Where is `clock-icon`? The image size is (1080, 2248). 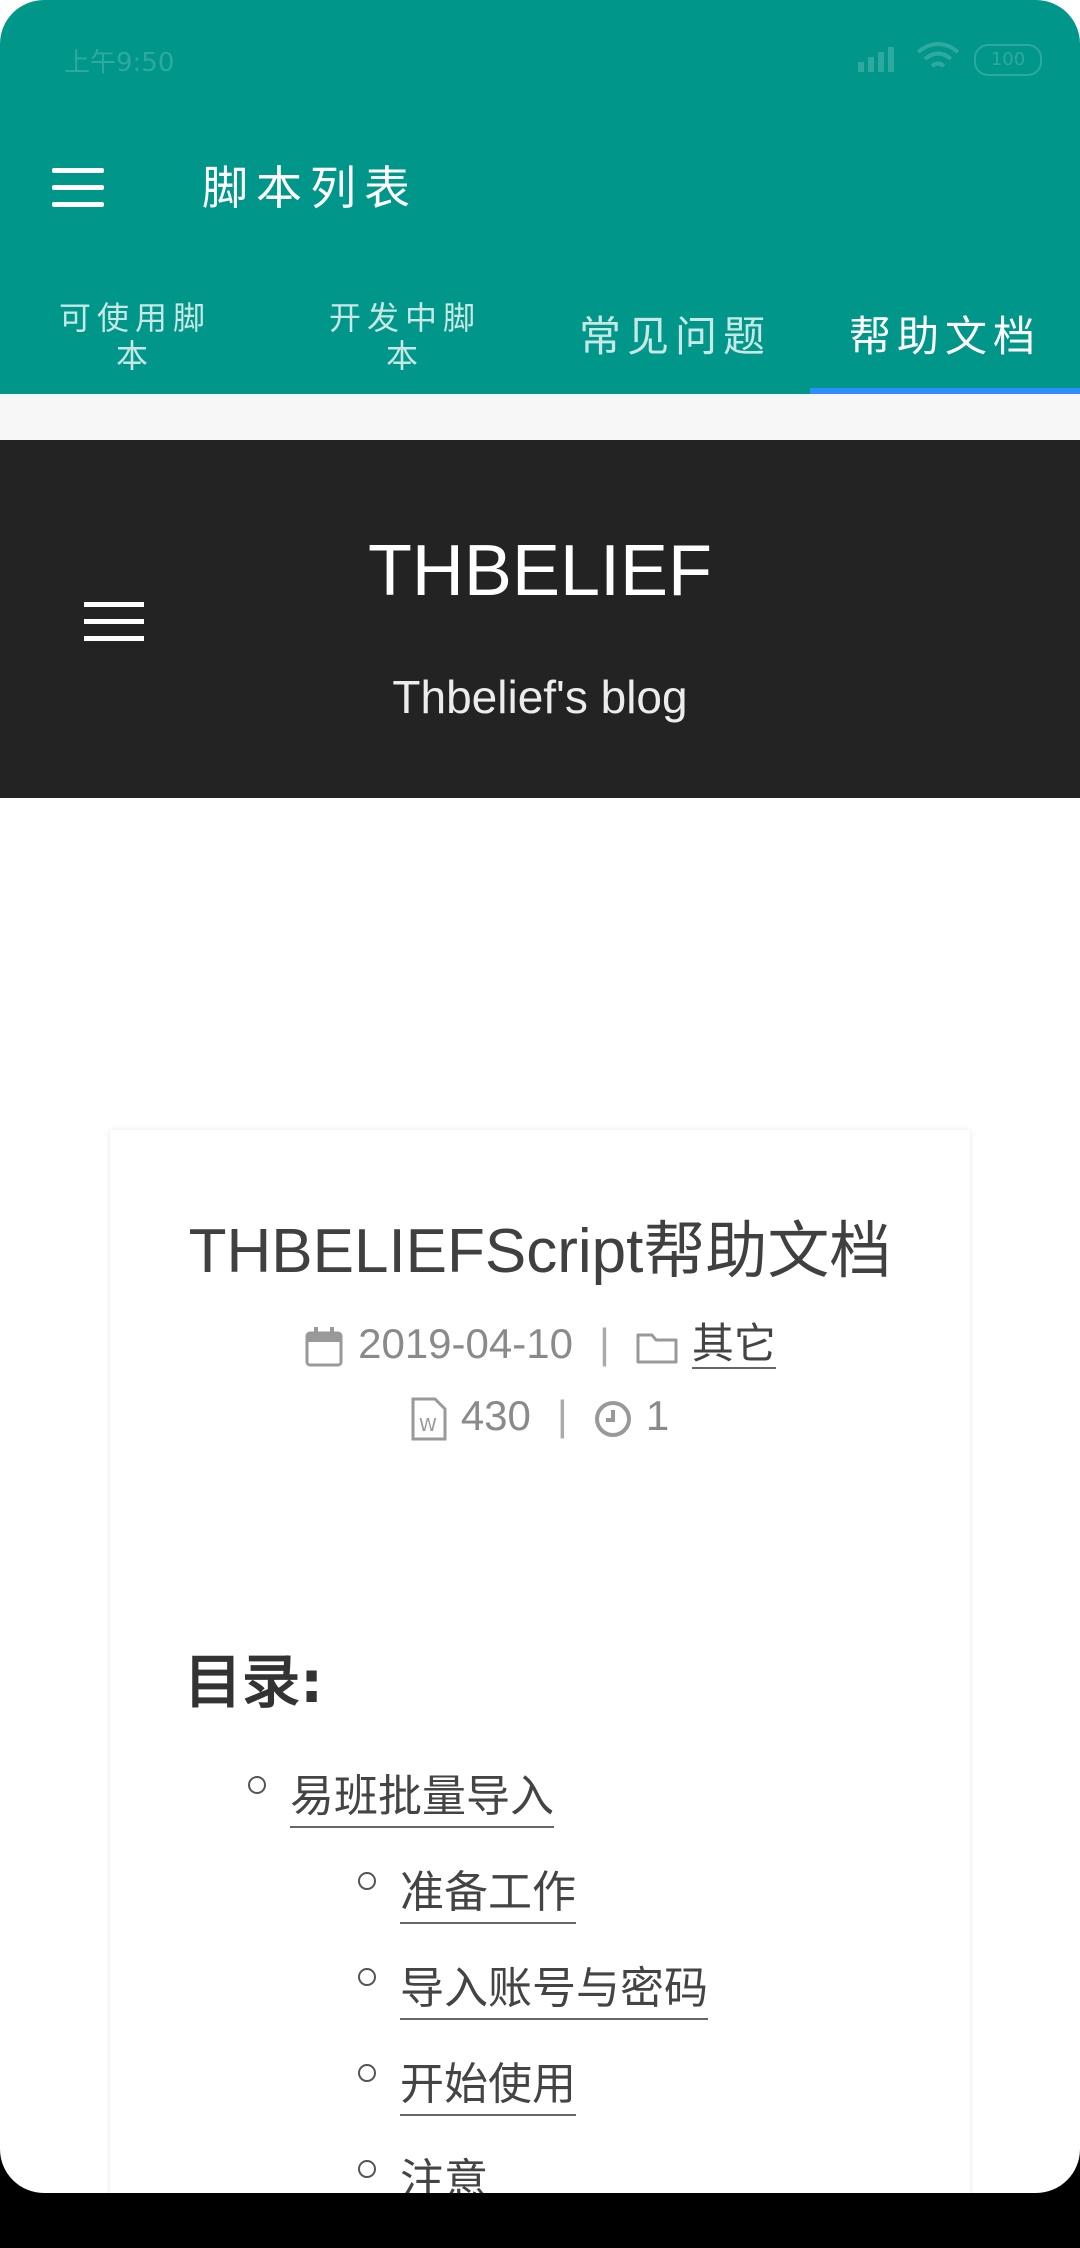 clock-icon is located at coordinates (612, 1418).